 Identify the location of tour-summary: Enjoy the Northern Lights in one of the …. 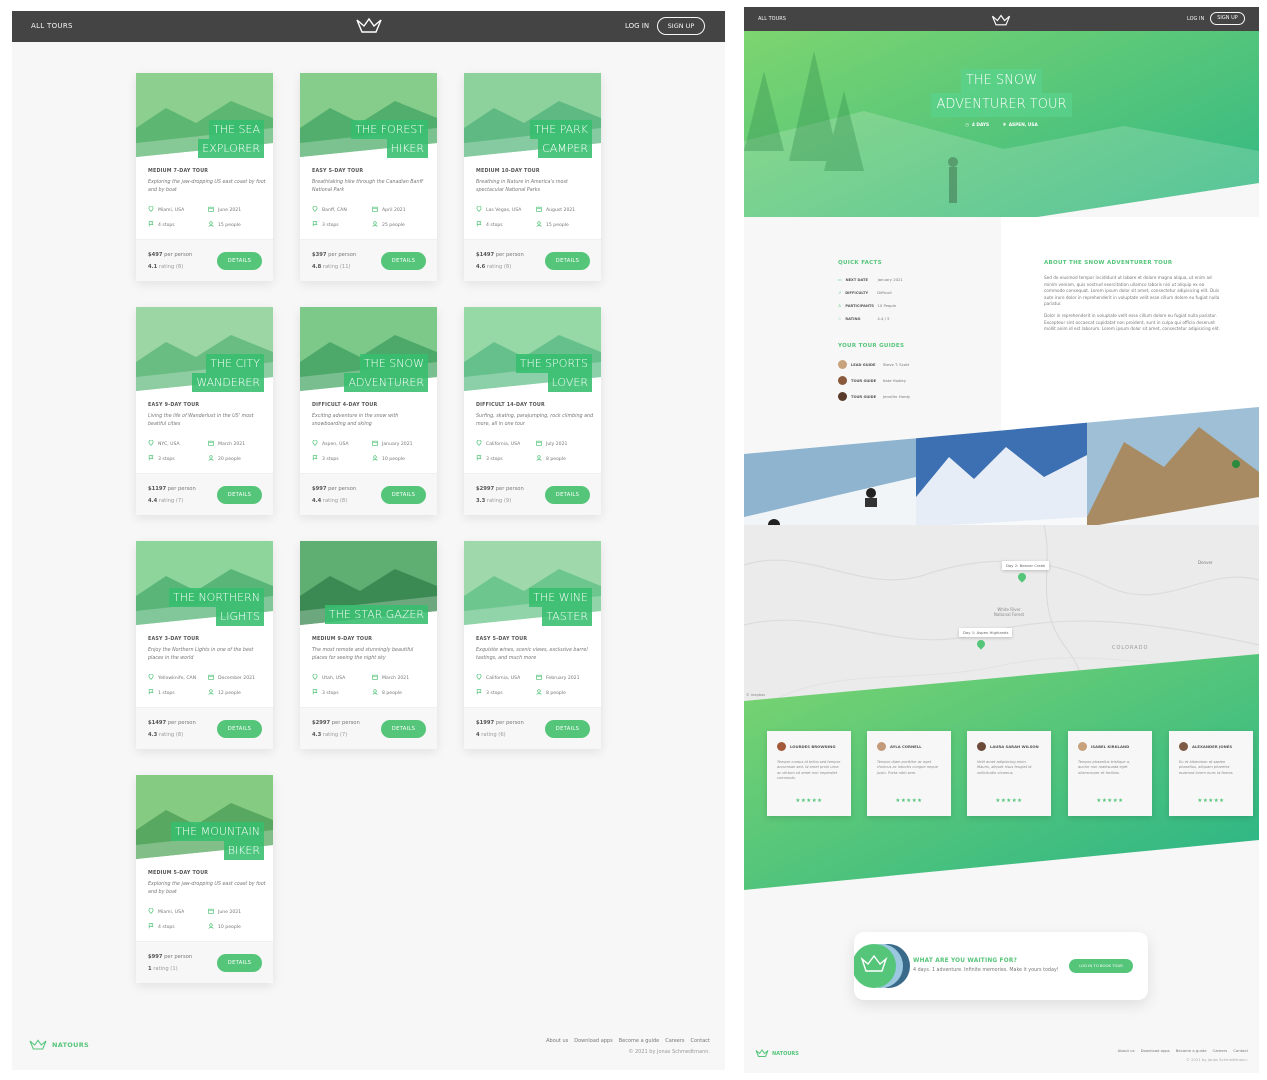
(201, 654).